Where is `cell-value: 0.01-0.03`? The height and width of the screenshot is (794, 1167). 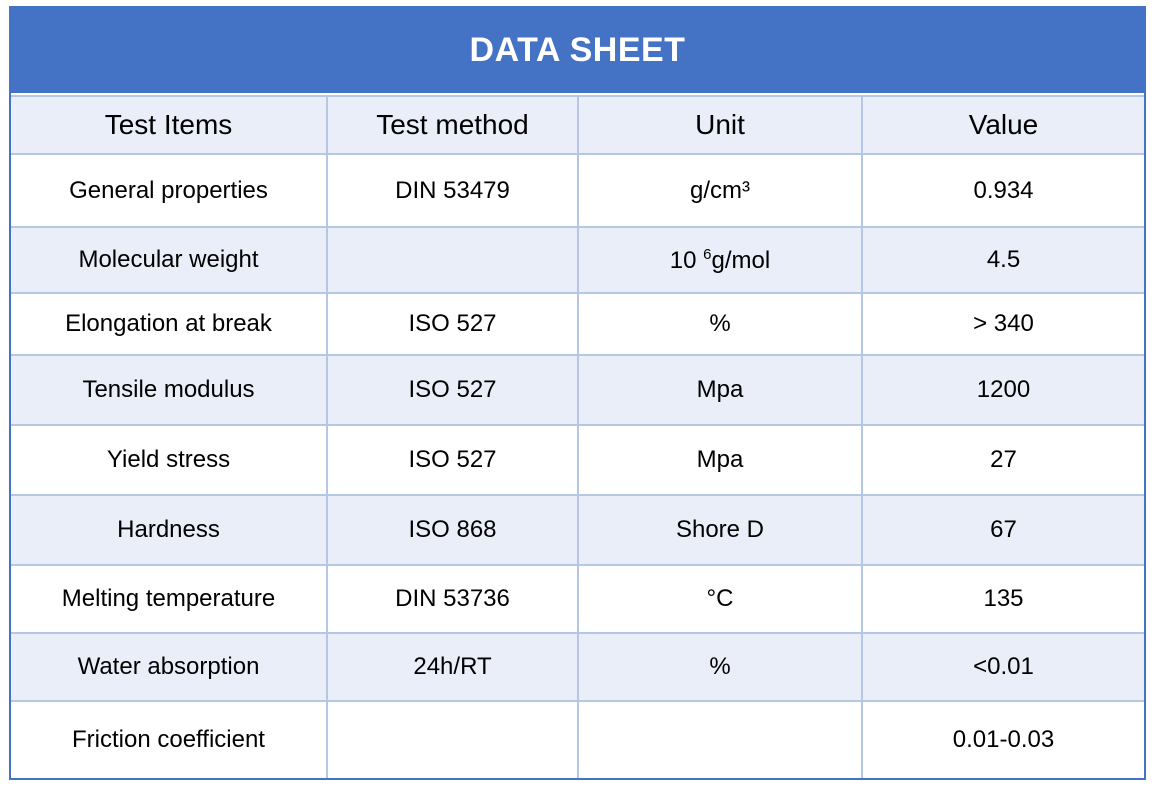
cell-value: 0.01-0.03 is located at coordinates (1002, 739).